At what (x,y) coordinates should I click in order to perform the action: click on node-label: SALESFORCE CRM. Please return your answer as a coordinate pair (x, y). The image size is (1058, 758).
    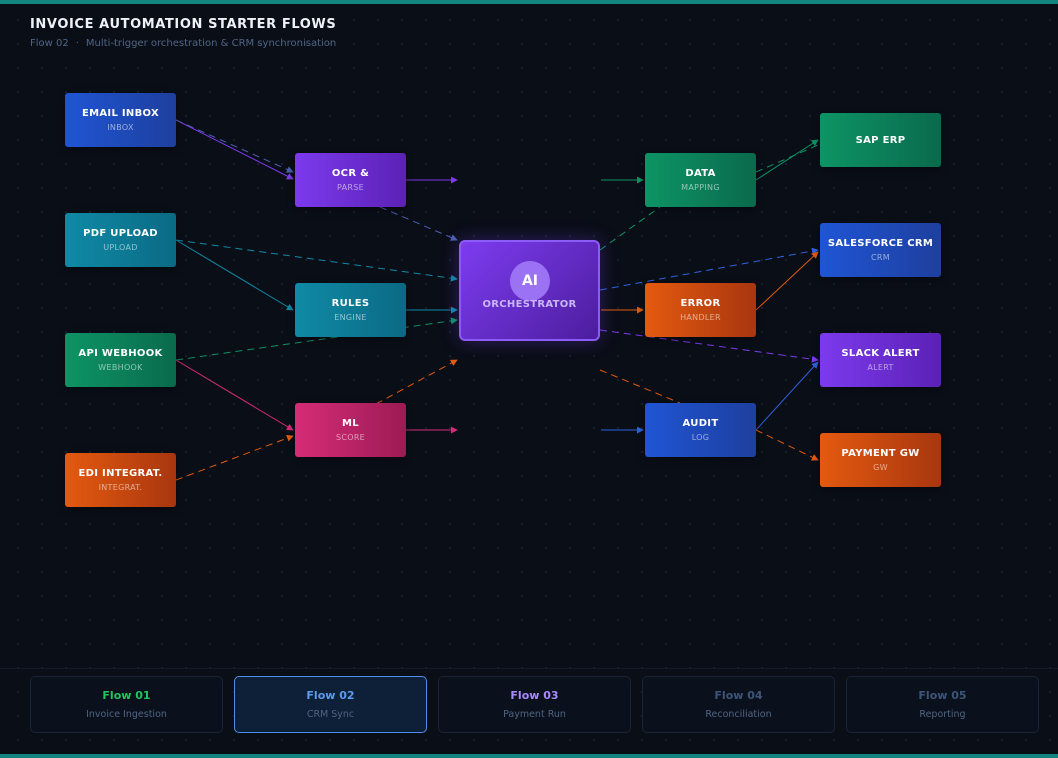
    Looking at the image, I should click on (880, 243).